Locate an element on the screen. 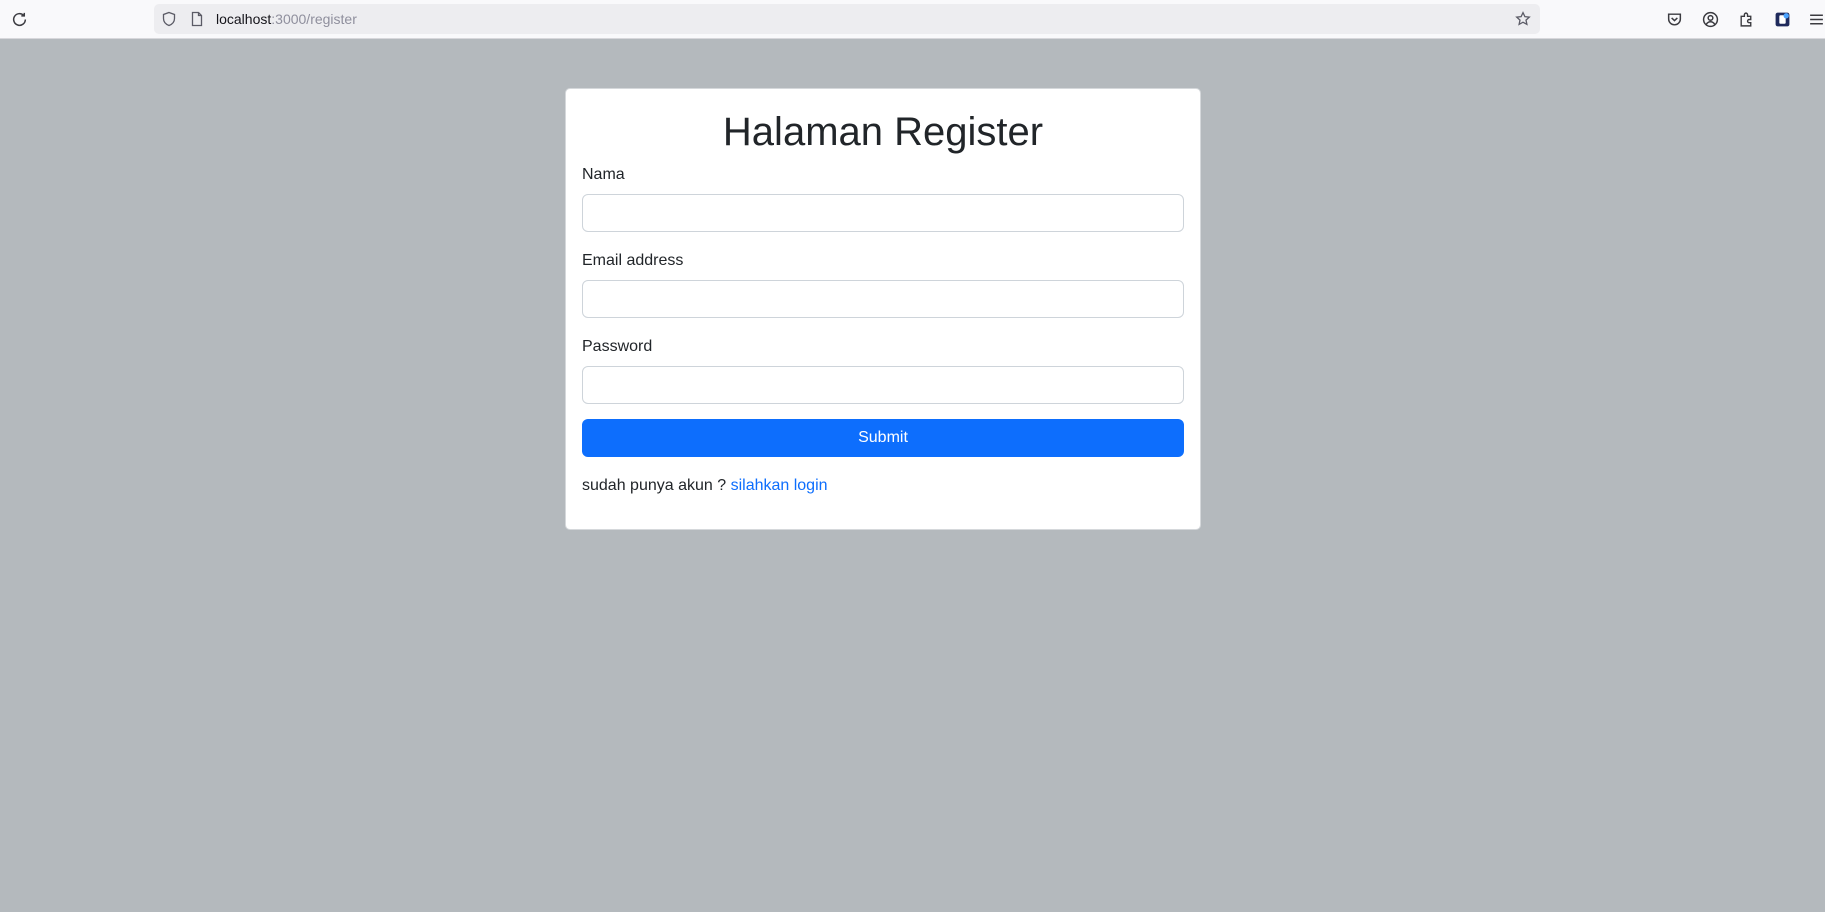 The height and width of the screenshot is (912, 1825). login-link: silahkan login is located at coordinates (779, 485).